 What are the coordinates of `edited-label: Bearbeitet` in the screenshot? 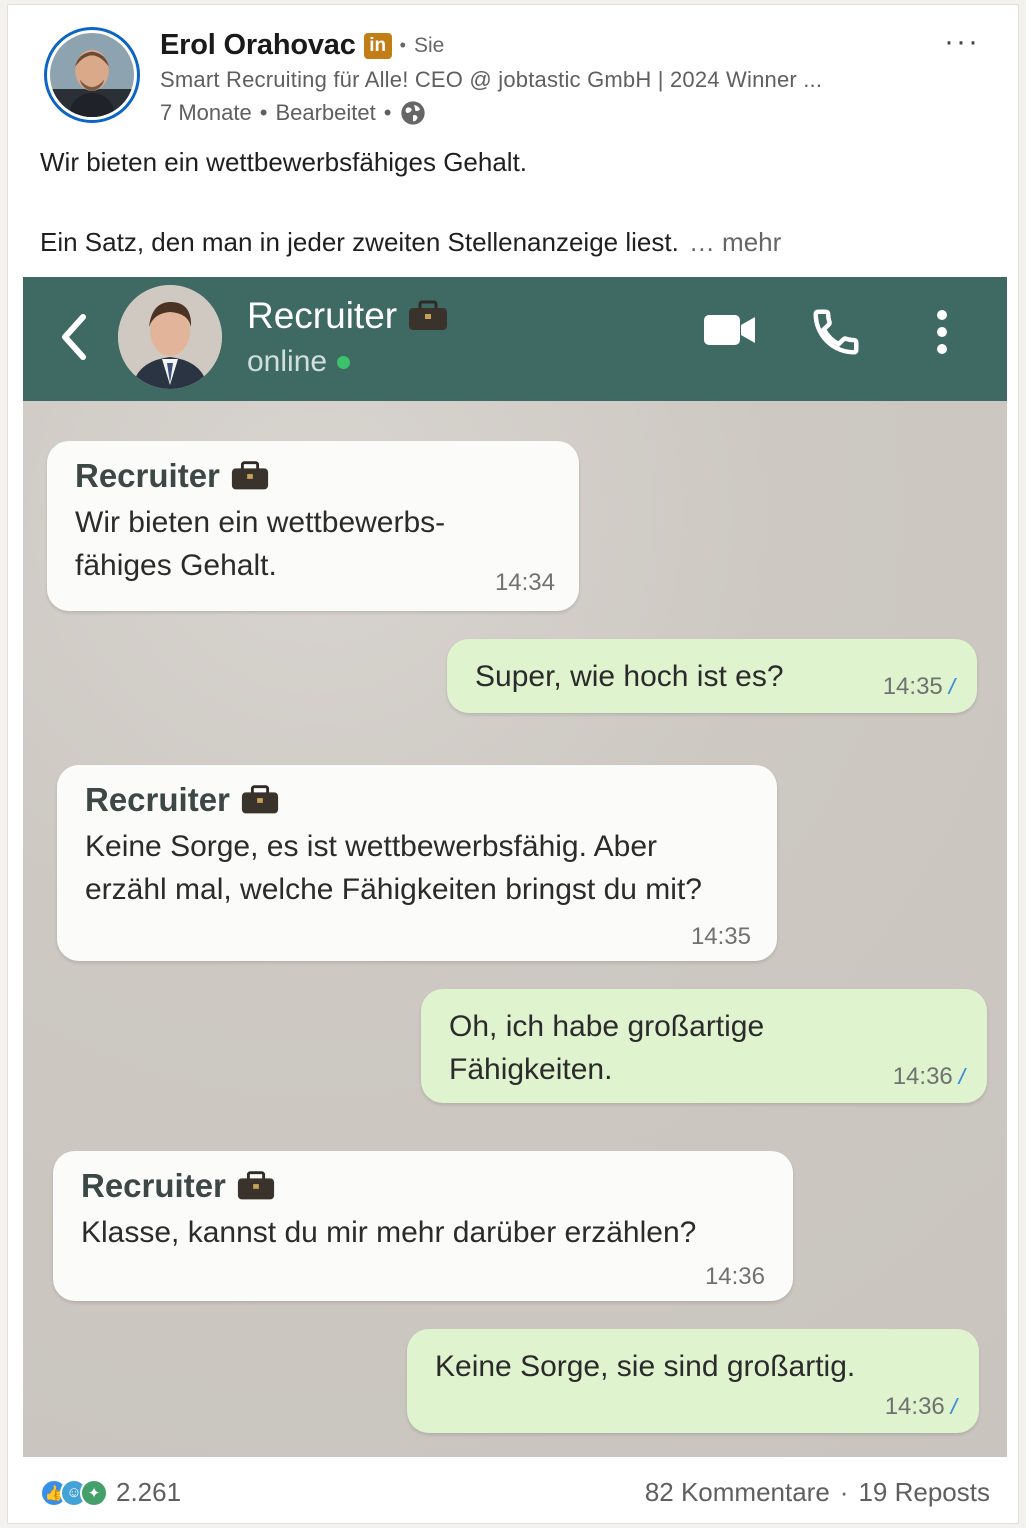 It's located at (325, 112).